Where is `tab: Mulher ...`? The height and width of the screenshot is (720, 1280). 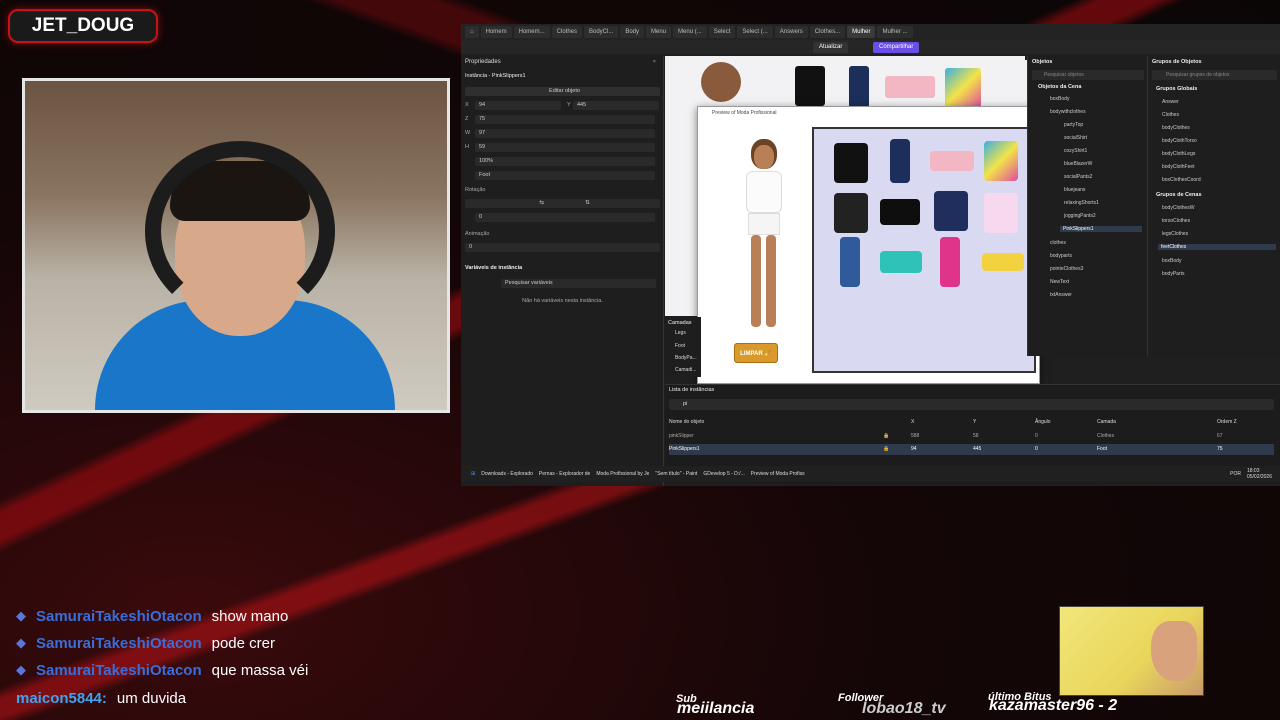
tab: Mulher ... is located at coordinates (895, 32).